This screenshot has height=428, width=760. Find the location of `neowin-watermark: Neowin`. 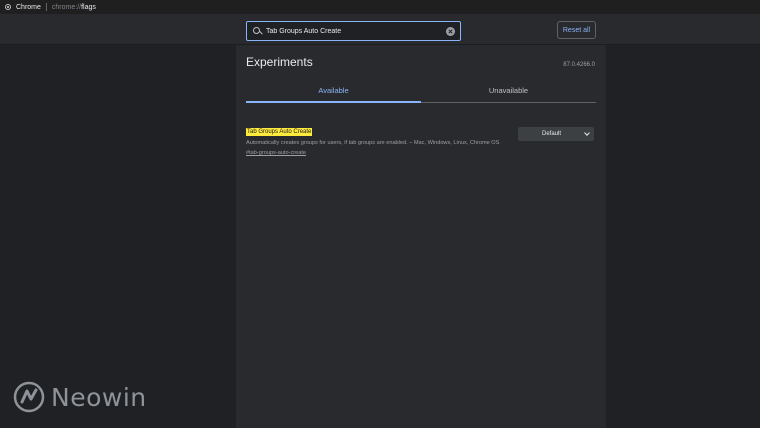

neowin-watermark: Neowin is located at coordinates (80, 397).